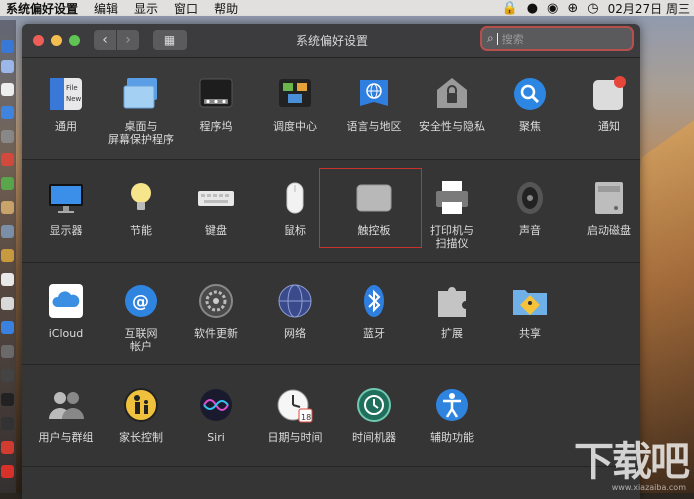 This screenshot has width=694, height=499. I want to click on pref-pane-time-machine: 时间机器, so click(374, 414).